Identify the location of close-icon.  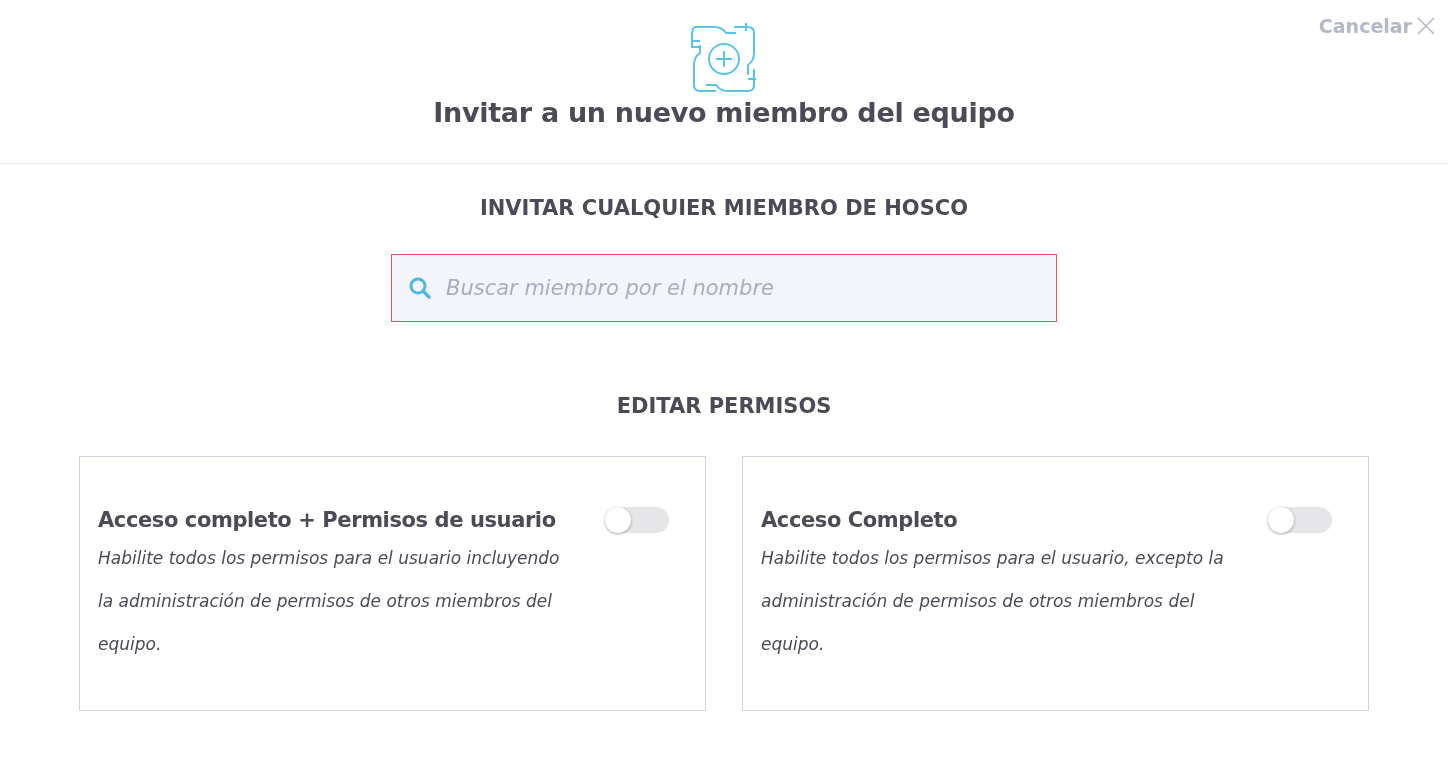
(1426, 26).